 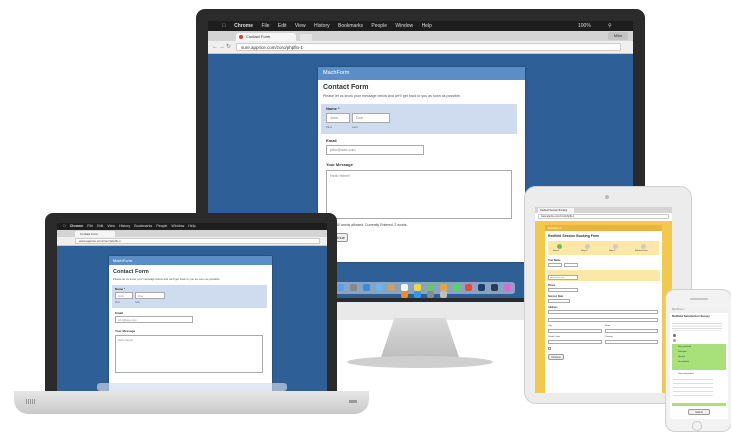 I want to click on phone-input, so click(x=563, y=290).